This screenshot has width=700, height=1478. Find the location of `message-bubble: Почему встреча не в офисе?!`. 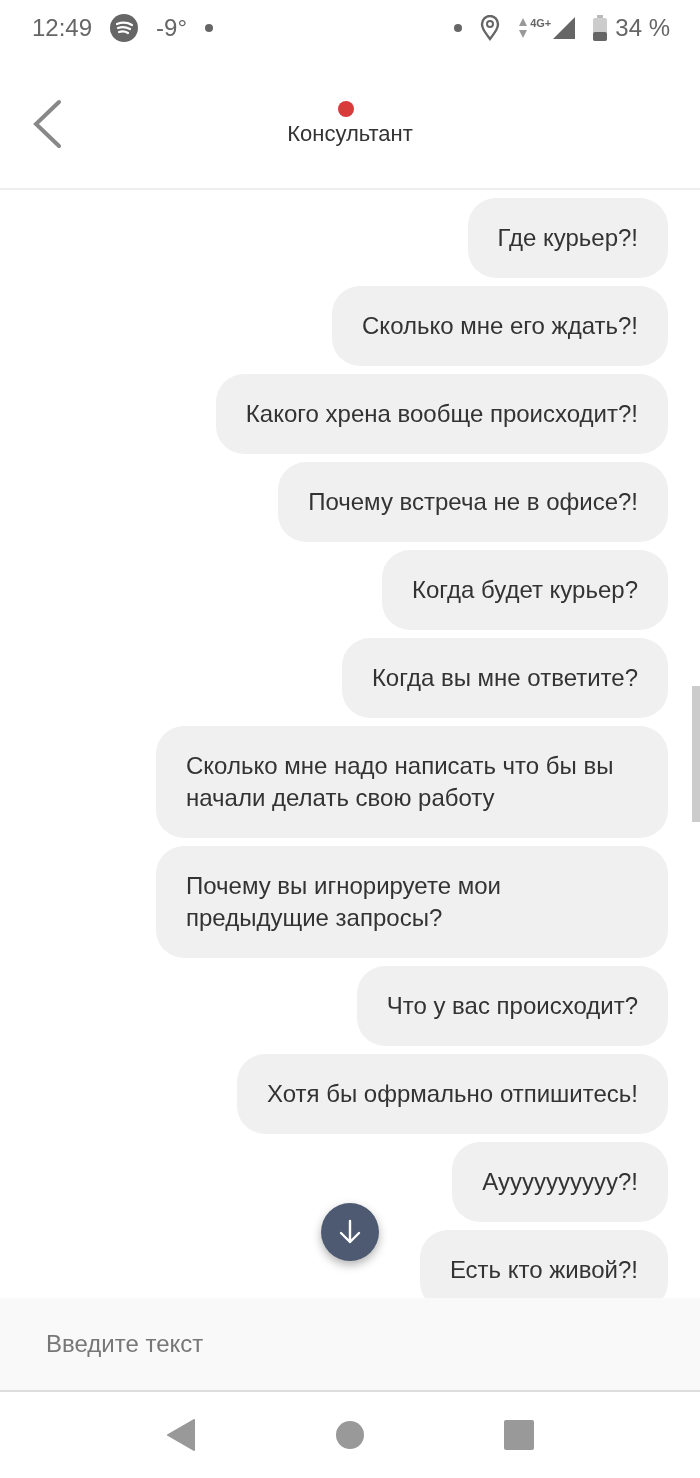

message-bubble: Почему встреча не в офисе?! is located at coordinates (473, 502).